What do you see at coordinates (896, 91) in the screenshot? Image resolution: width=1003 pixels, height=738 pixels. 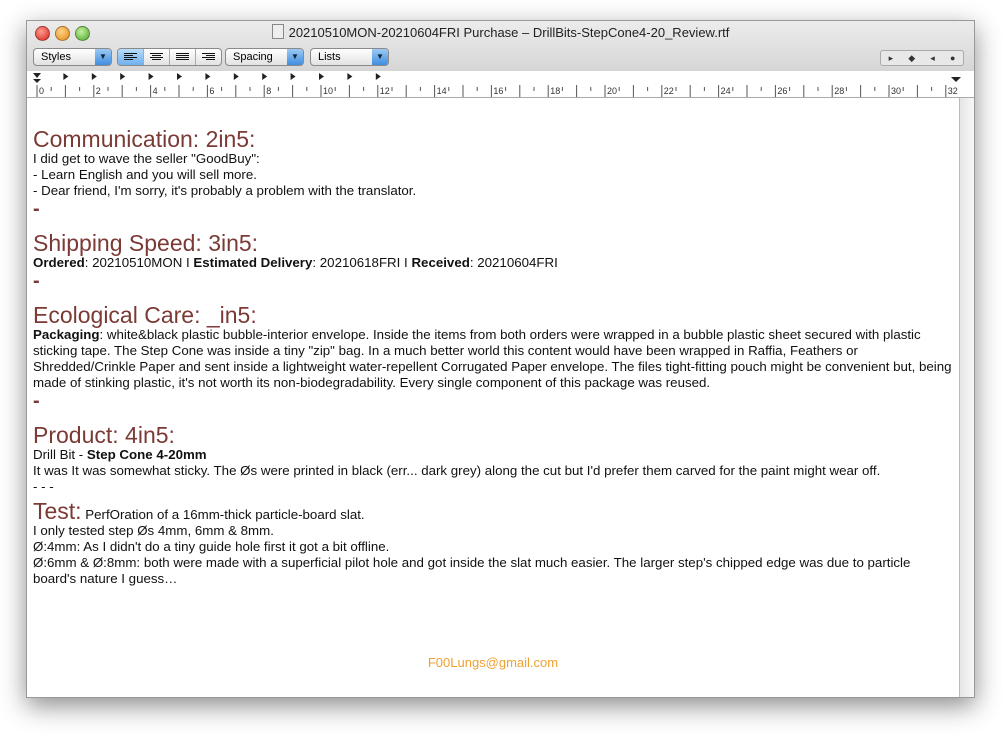 I see `ruler-label: 30` at bounding box center [896, 91].